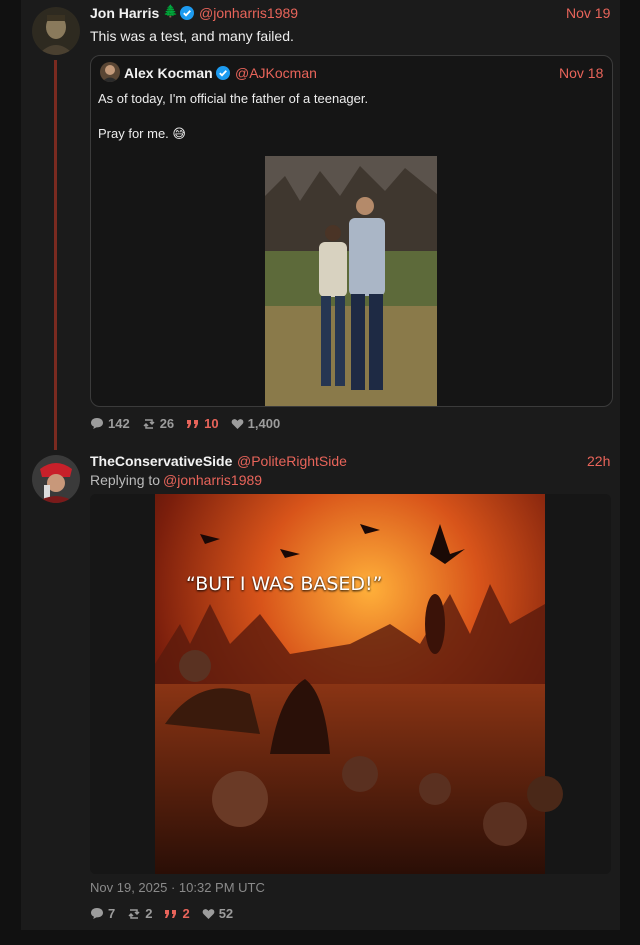 The image size is (640, 945). I want to click on post-text: This was a test, and many failed., so click(192, 36).